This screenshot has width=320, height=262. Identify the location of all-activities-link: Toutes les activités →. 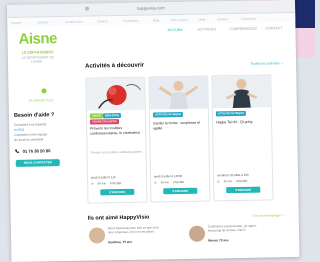
(267, 63).